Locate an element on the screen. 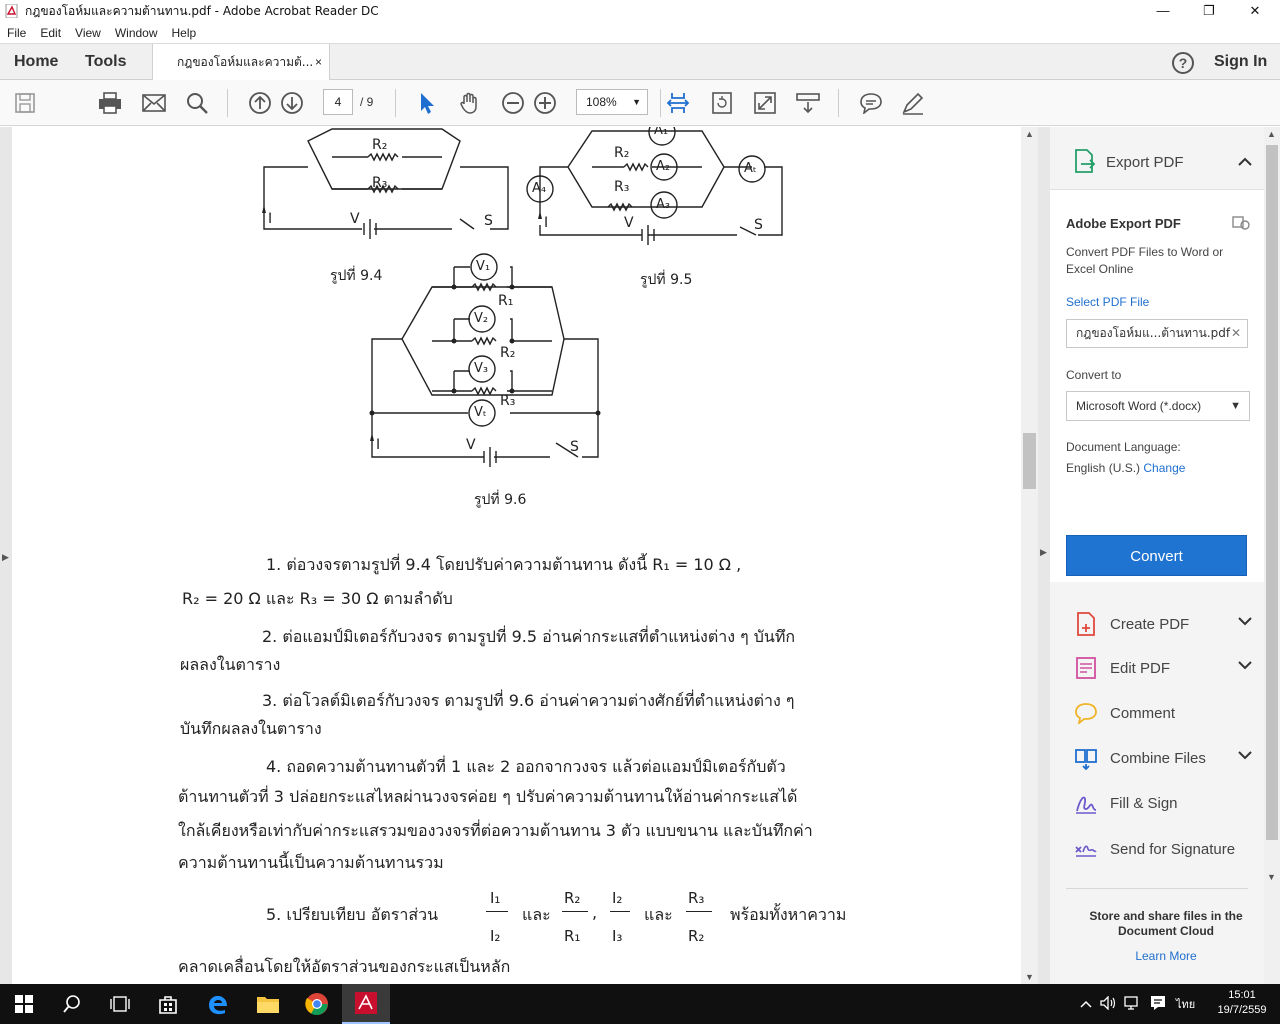  tool-fill-sign: Fill & Sign is located at coordinates (1164, 803).